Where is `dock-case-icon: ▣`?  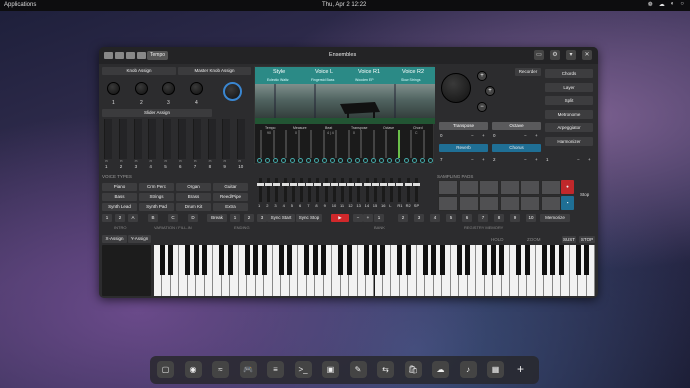
dock-case-icon: ▣ is located at coordinates (330, 369).